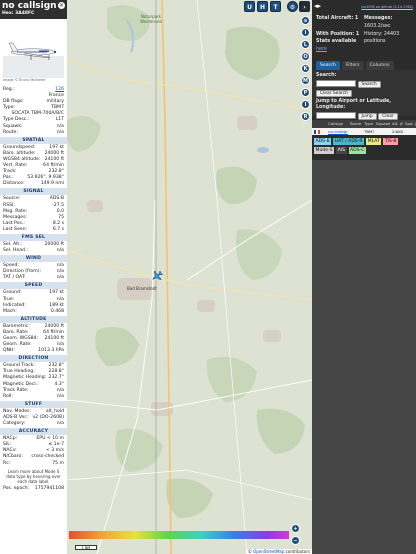 This screenshot has height=554, width=416. What do you see at coordinates (33, 312) in the screenshot?
I see `info-row: Mach: 0.468` at bounding box center [33, 312].